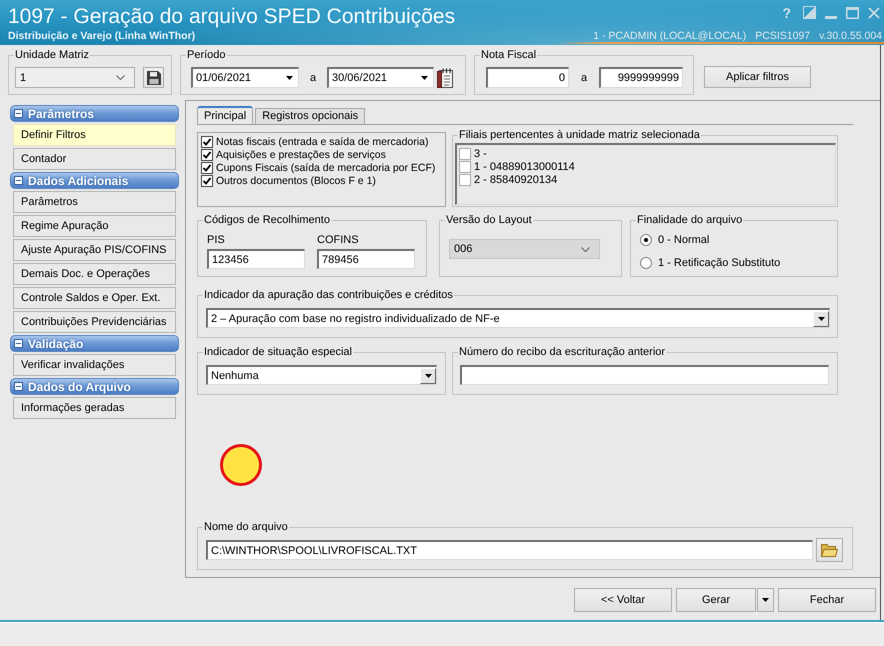 This screenshot has height=646, width=884. I want to click on dropdown-button, so click(765, 600).